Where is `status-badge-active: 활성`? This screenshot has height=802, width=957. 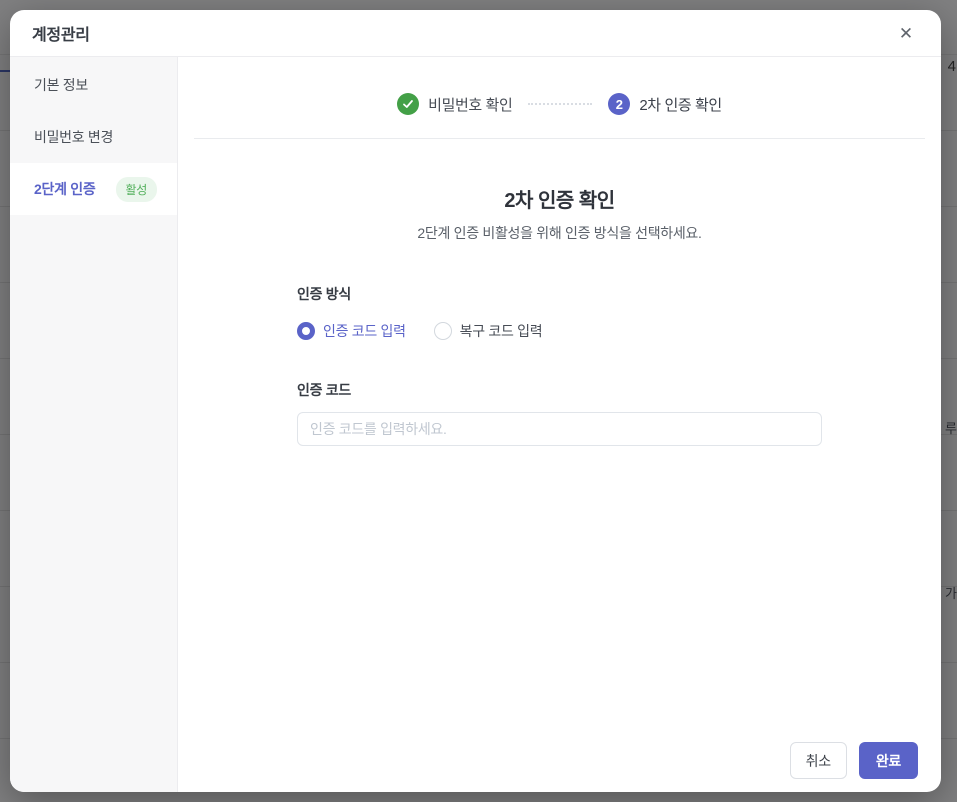
status-badge-active: 활성 is located at coordinates (136, 189).